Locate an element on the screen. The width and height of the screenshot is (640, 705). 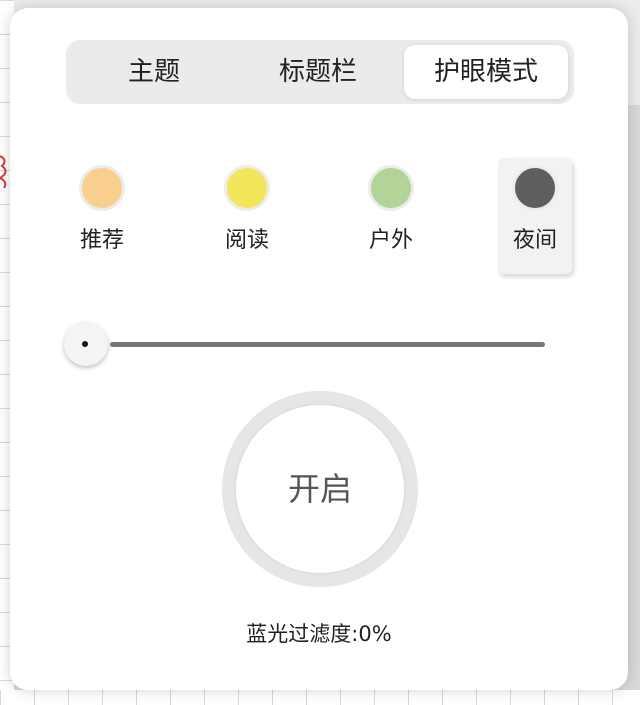
background-grid is located at coordinates (320, 697).